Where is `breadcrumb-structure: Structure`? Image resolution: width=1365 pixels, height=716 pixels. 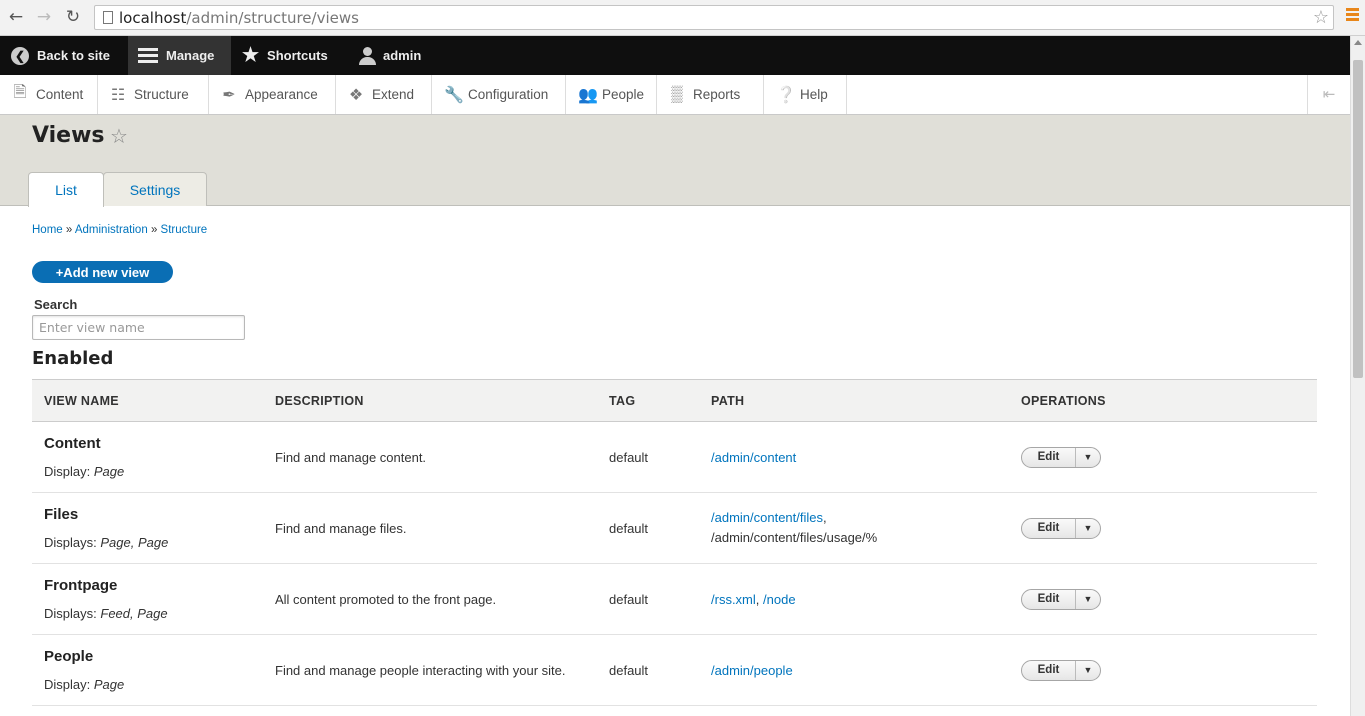
breadcrumb-structure: Structure is located at coordinates (184, 230).